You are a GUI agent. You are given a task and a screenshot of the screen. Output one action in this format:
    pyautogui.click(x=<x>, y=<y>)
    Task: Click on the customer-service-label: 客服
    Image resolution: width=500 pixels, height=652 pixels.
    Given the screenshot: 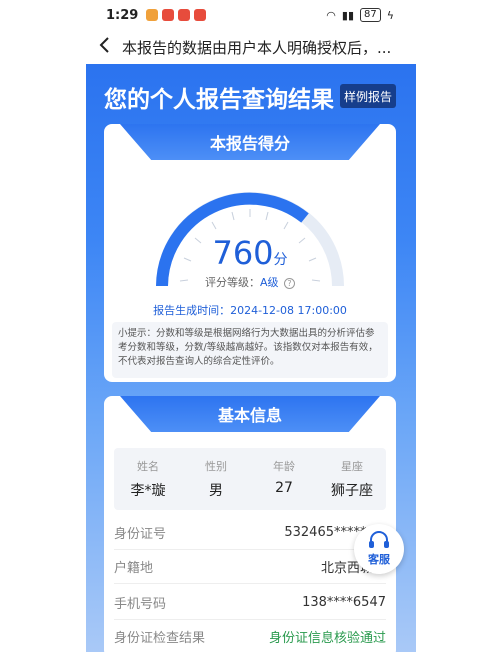 What is the action you would take?
    pyautogui.click(x=379, y=559)
    